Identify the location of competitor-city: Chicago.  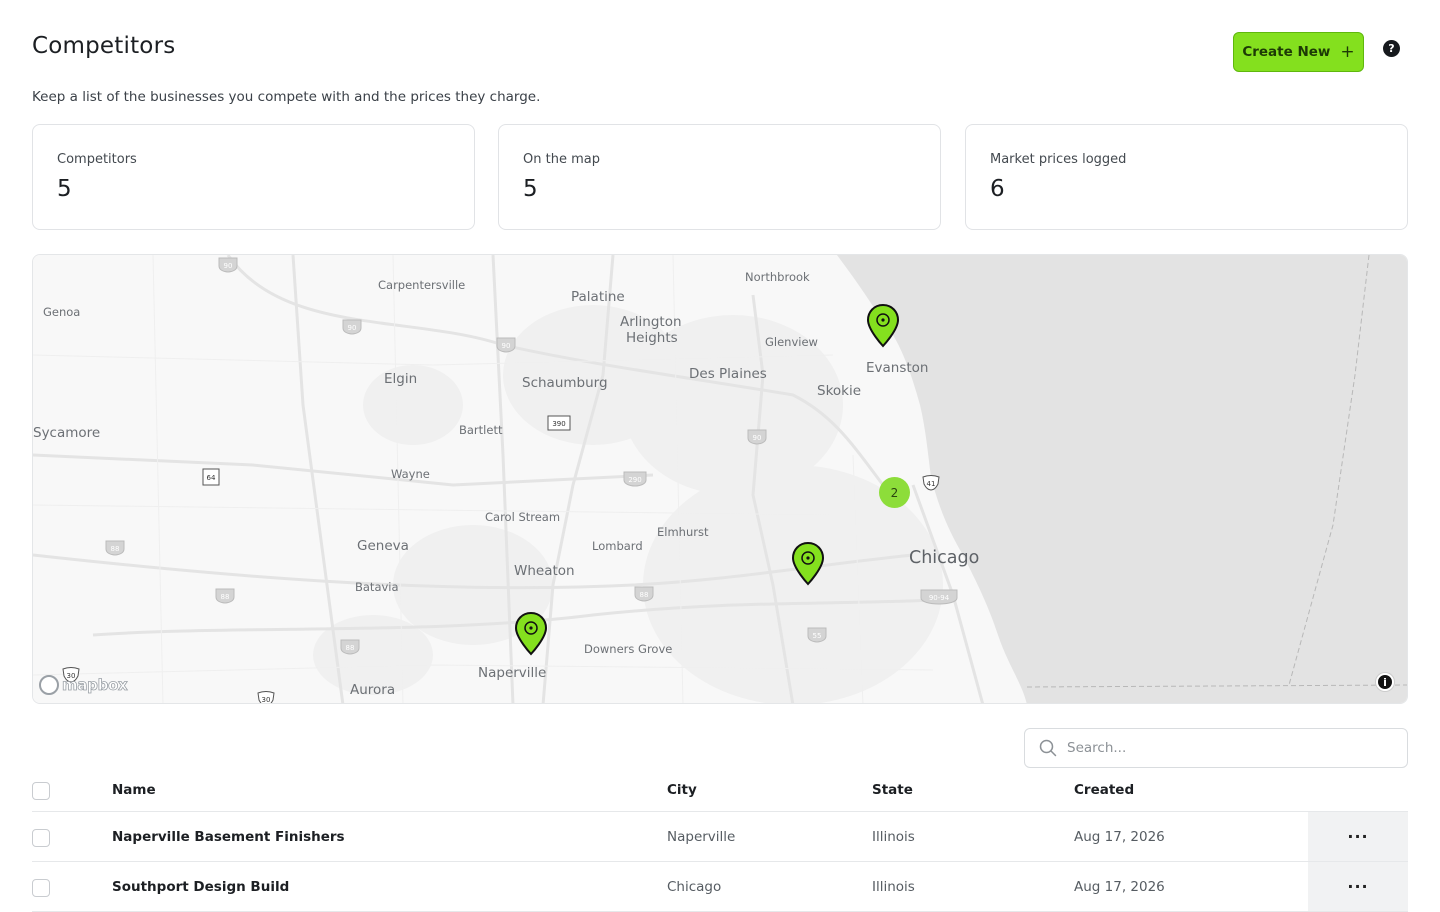
(694, 886).